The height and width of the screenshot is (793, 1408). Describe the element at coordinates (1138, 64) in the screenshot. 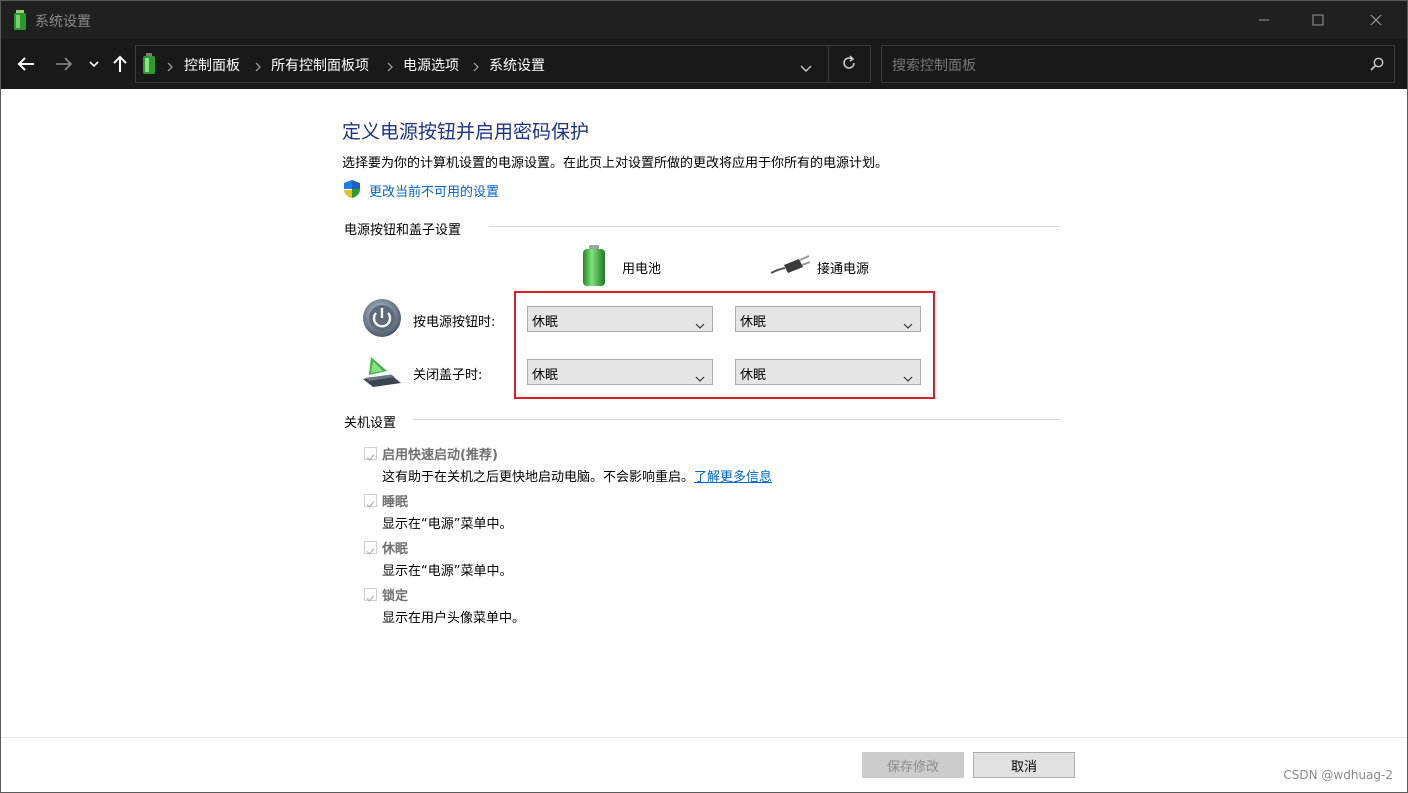

I see `search-input: 搜索控制面板` at that location.